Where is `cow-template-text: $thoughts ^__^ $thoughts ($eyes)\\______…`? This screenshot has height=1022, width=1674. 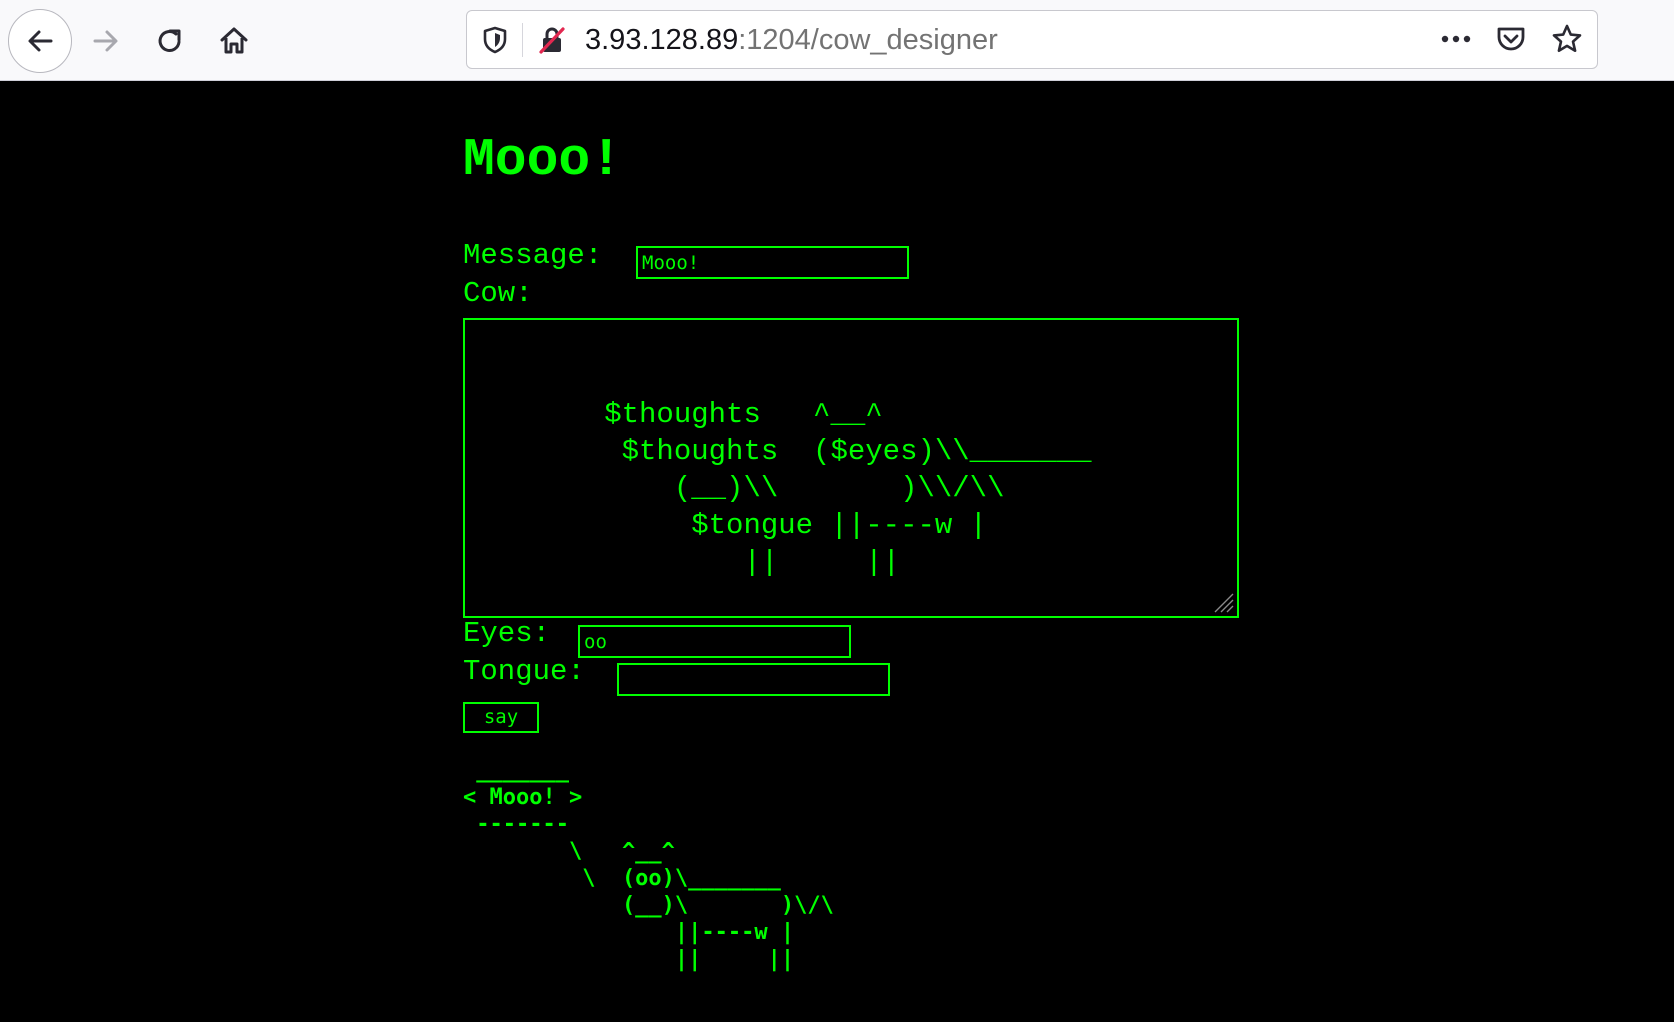 cow-template-text: $thoughts ^__^ $thoughts ($eyes)\\______… is located at coordinates (848, 488).